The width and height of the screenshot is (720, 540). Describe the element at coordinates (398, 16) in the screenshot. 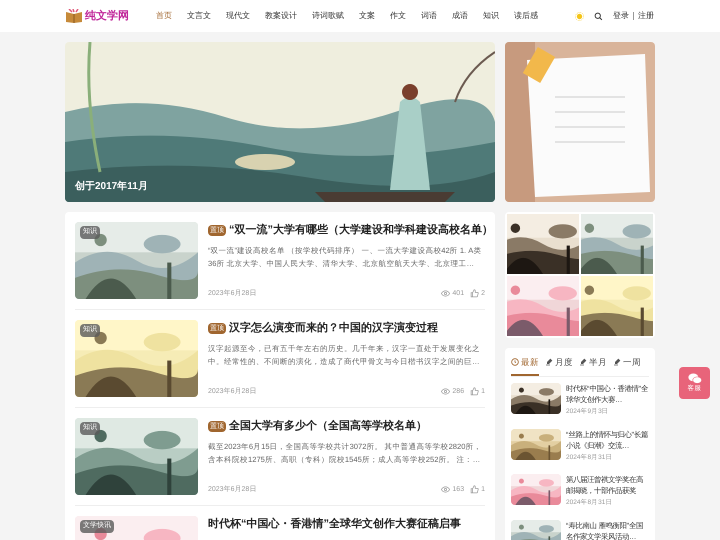

I see `nav-link: 作文` at that location.